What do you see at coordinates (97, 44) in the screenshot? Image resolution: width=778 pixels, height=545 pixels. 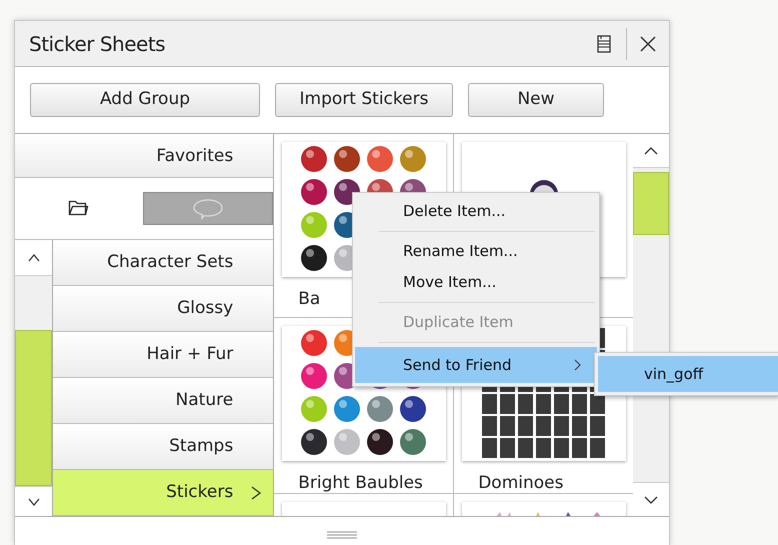 I see `window-title: Sticker Sheets` at bounding box center [97, 44].